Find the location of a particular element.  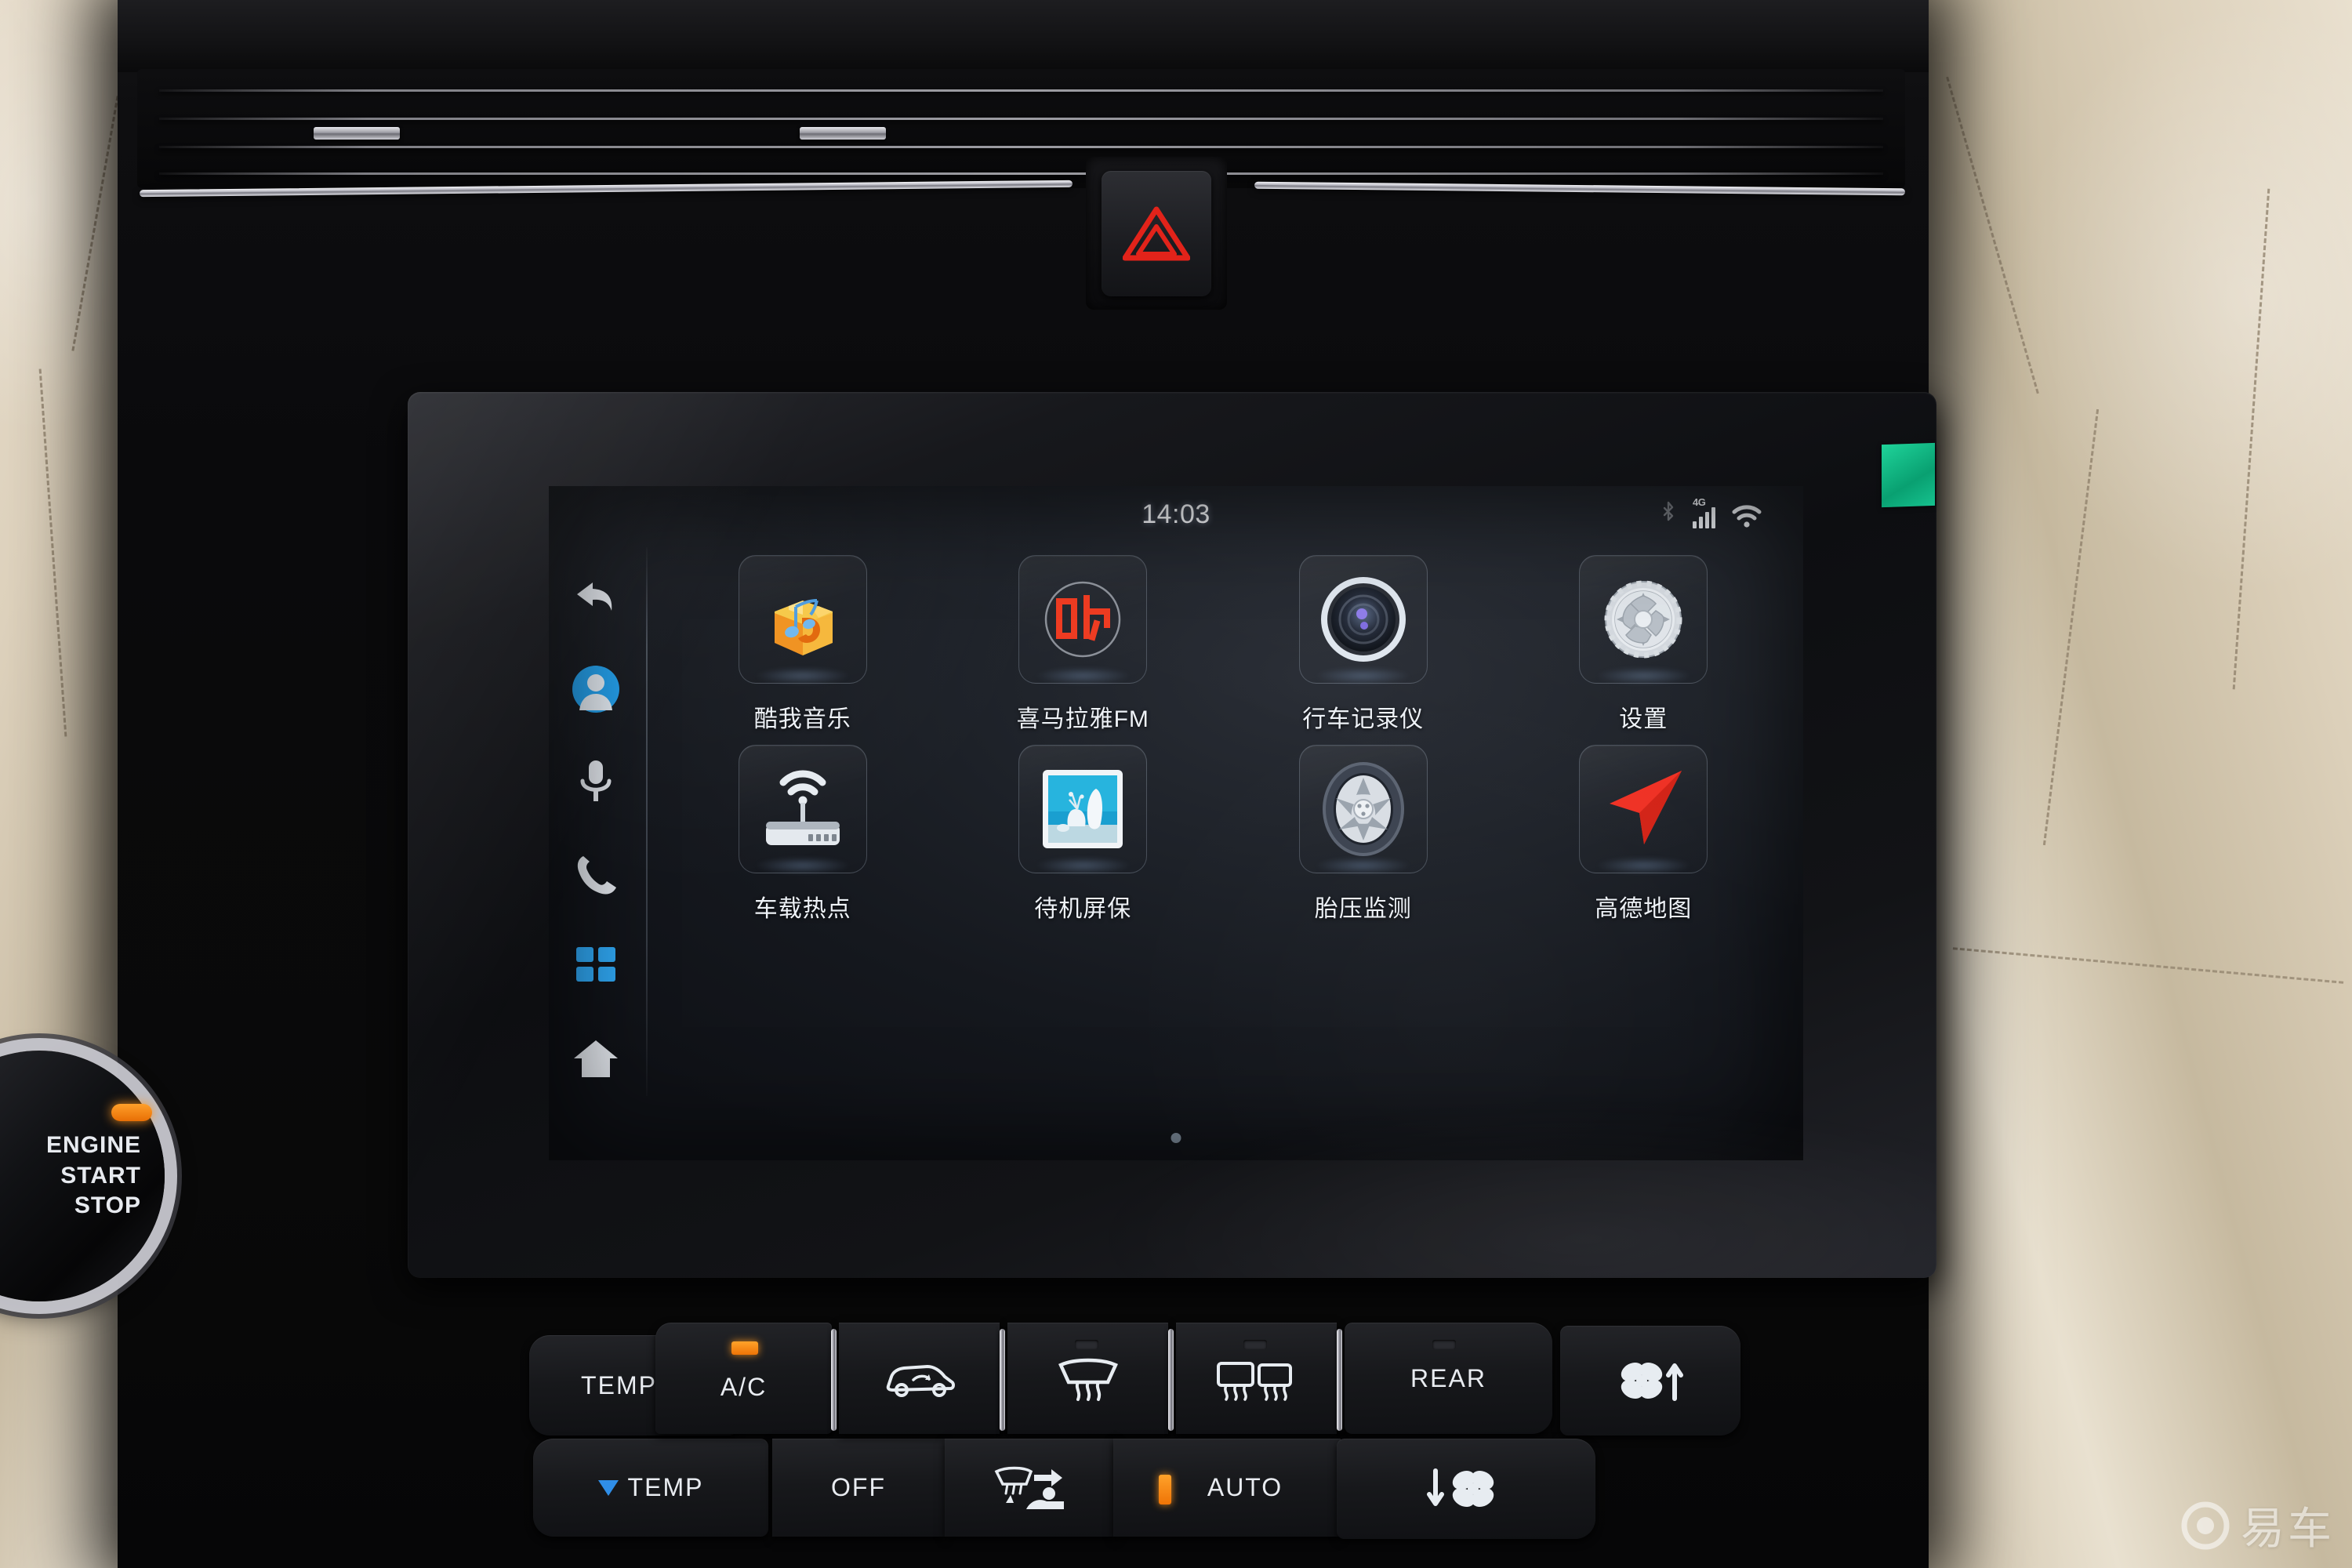

back-icon is located at coordinates (594, 597).